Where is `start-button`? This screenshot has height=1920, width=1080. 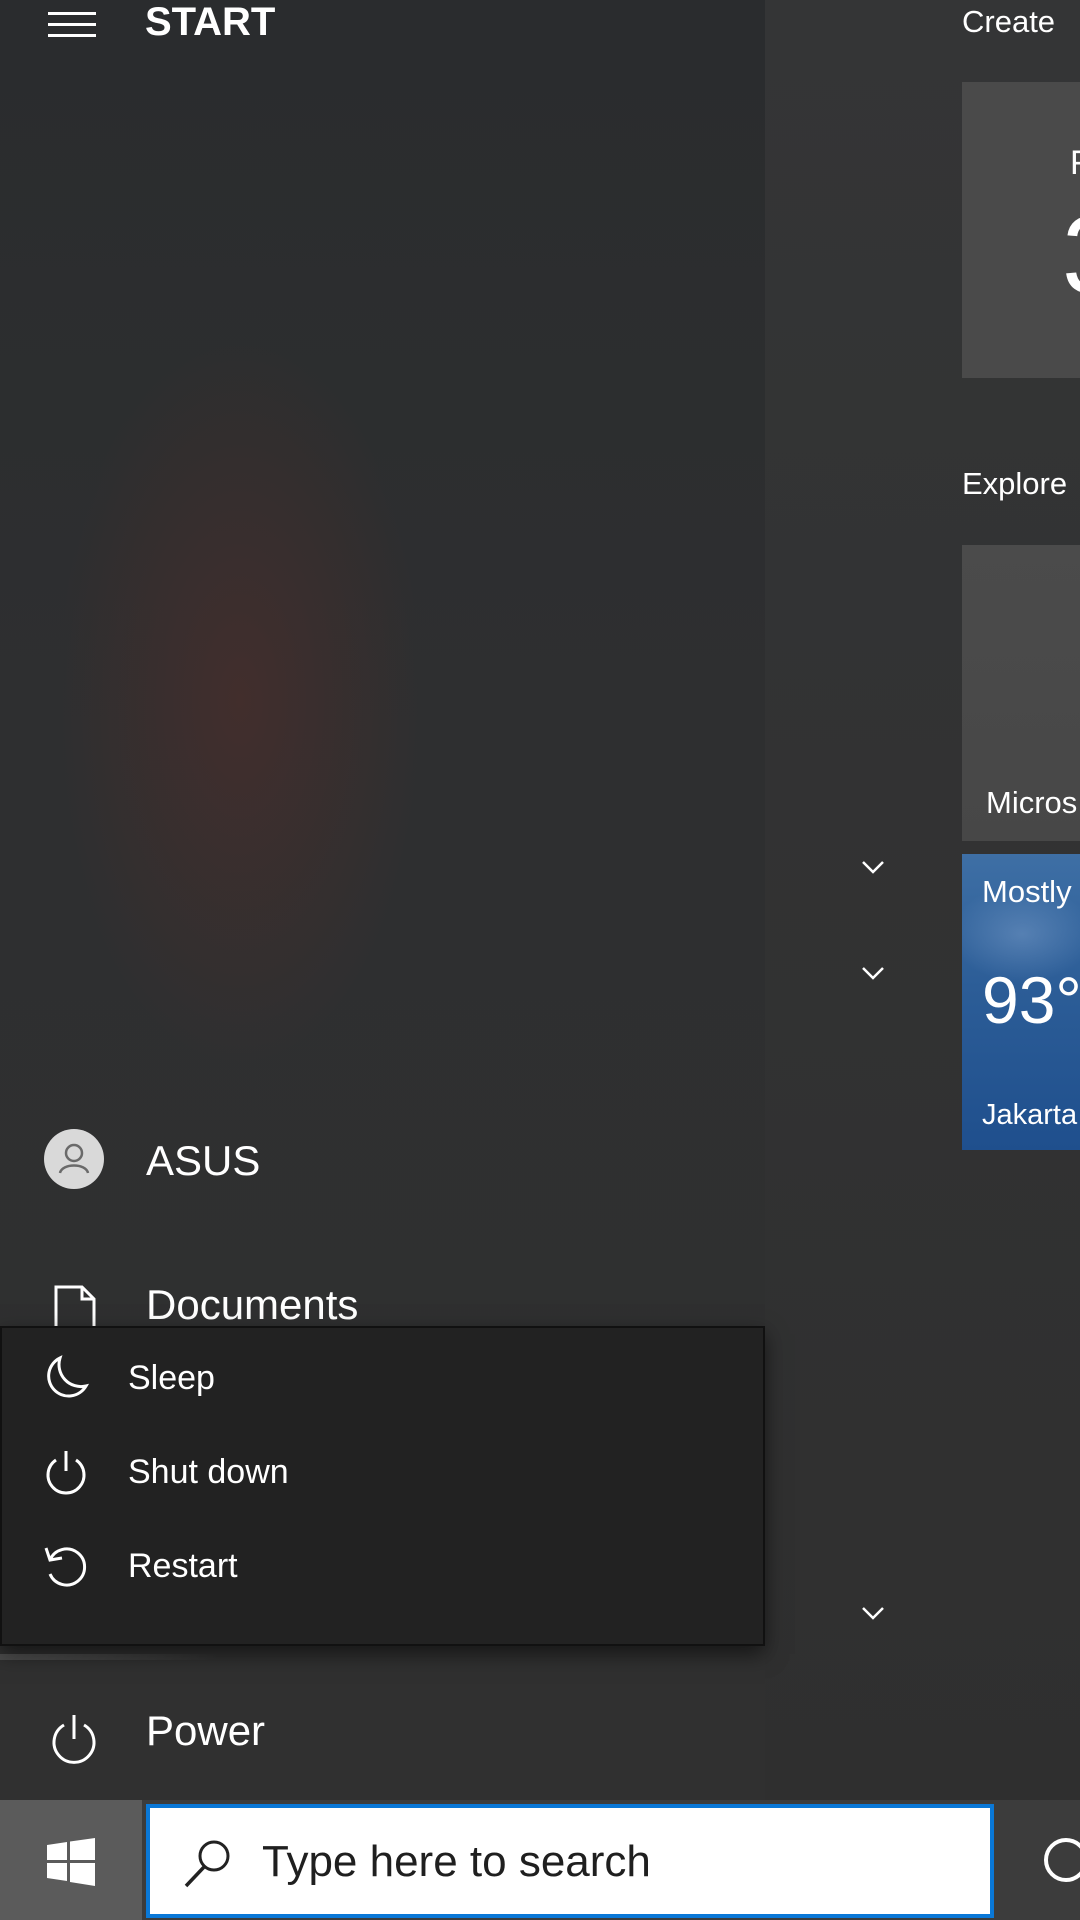
start-button is located at coordinates (71, 1860).